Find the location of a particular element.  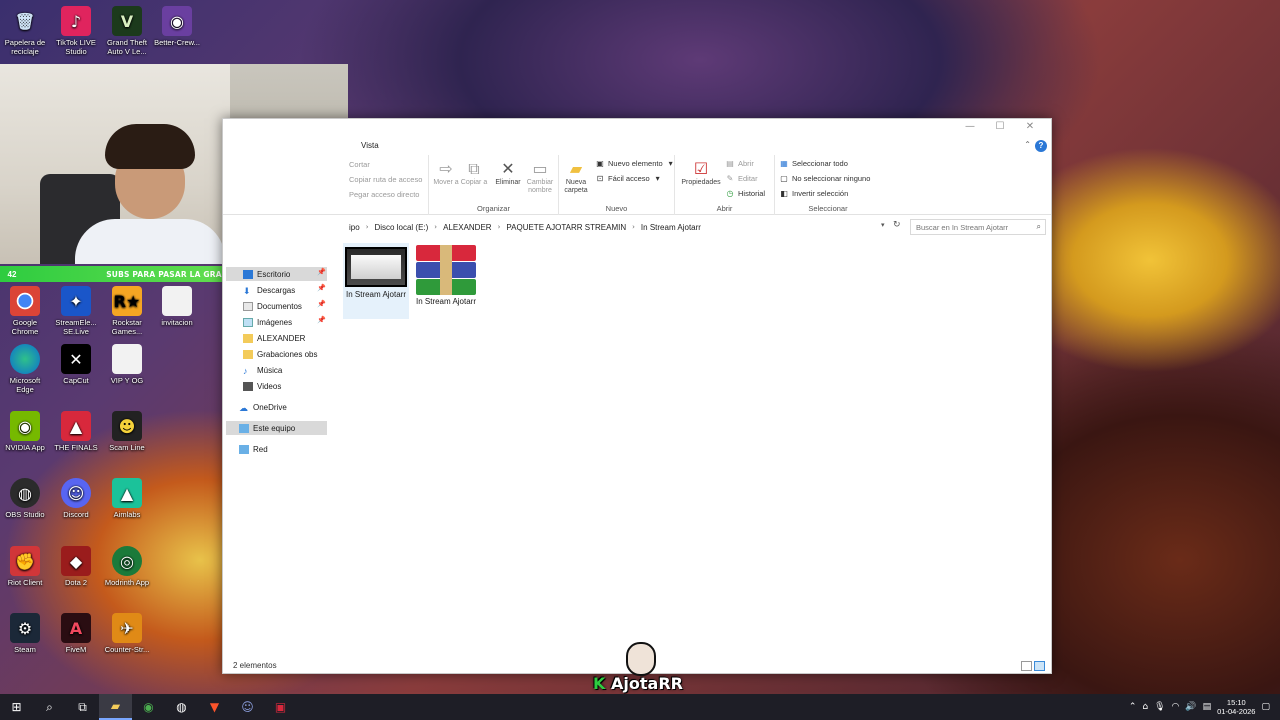

desktop-icon-label: NVIDIA App is located at coordinates (25, 447).